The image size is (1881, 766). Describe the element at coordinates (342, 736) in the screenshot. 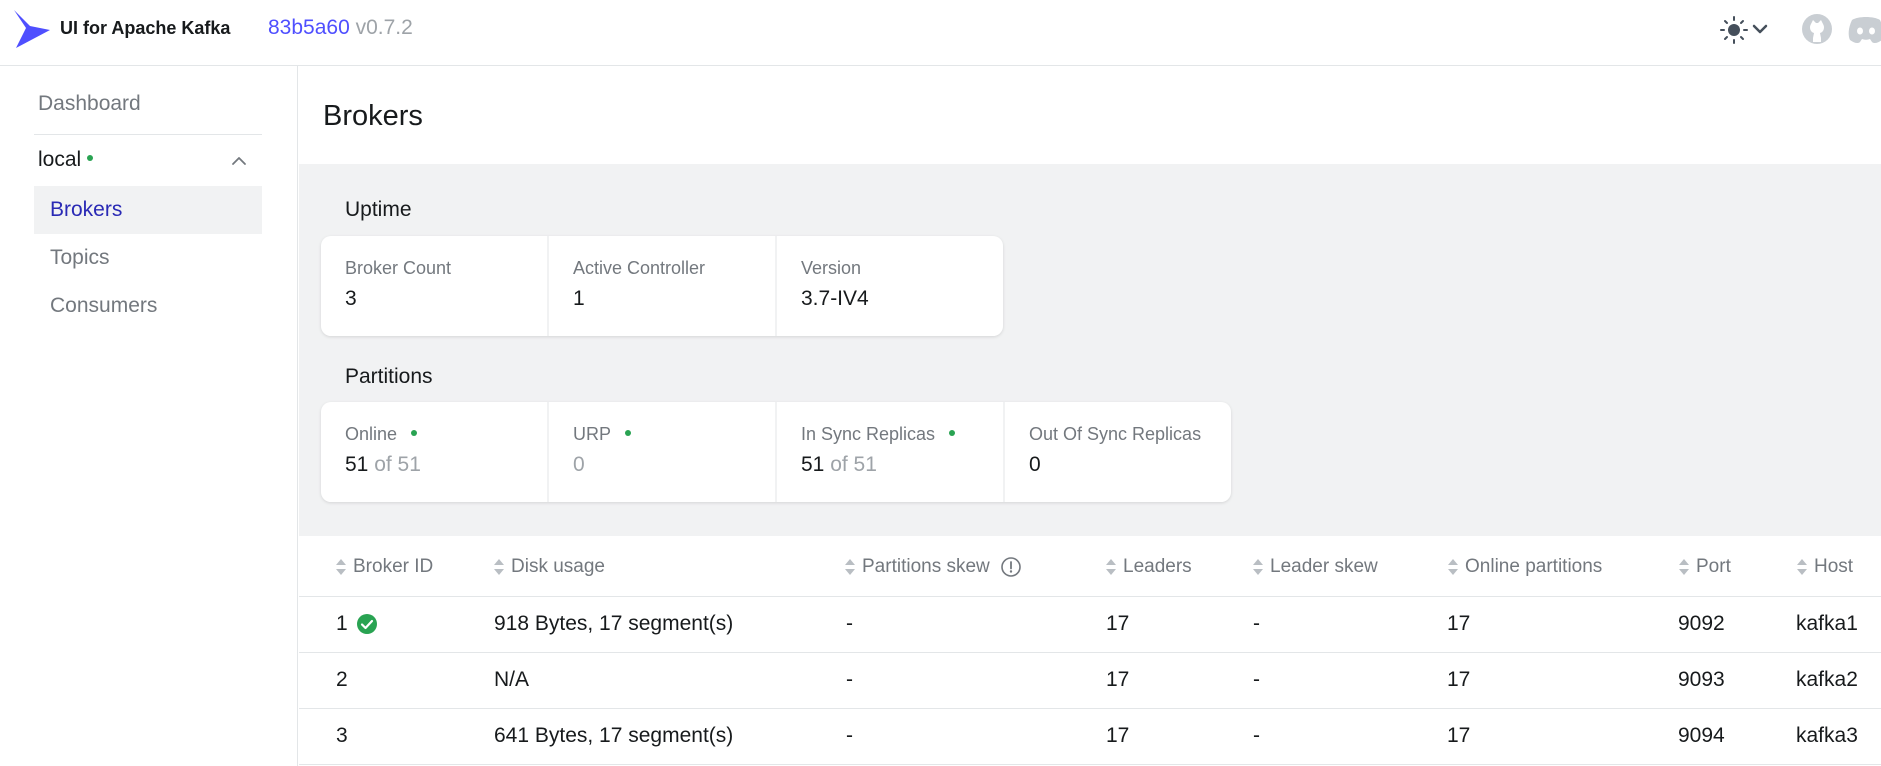

I see `broker-id-cell: 3` at that location.